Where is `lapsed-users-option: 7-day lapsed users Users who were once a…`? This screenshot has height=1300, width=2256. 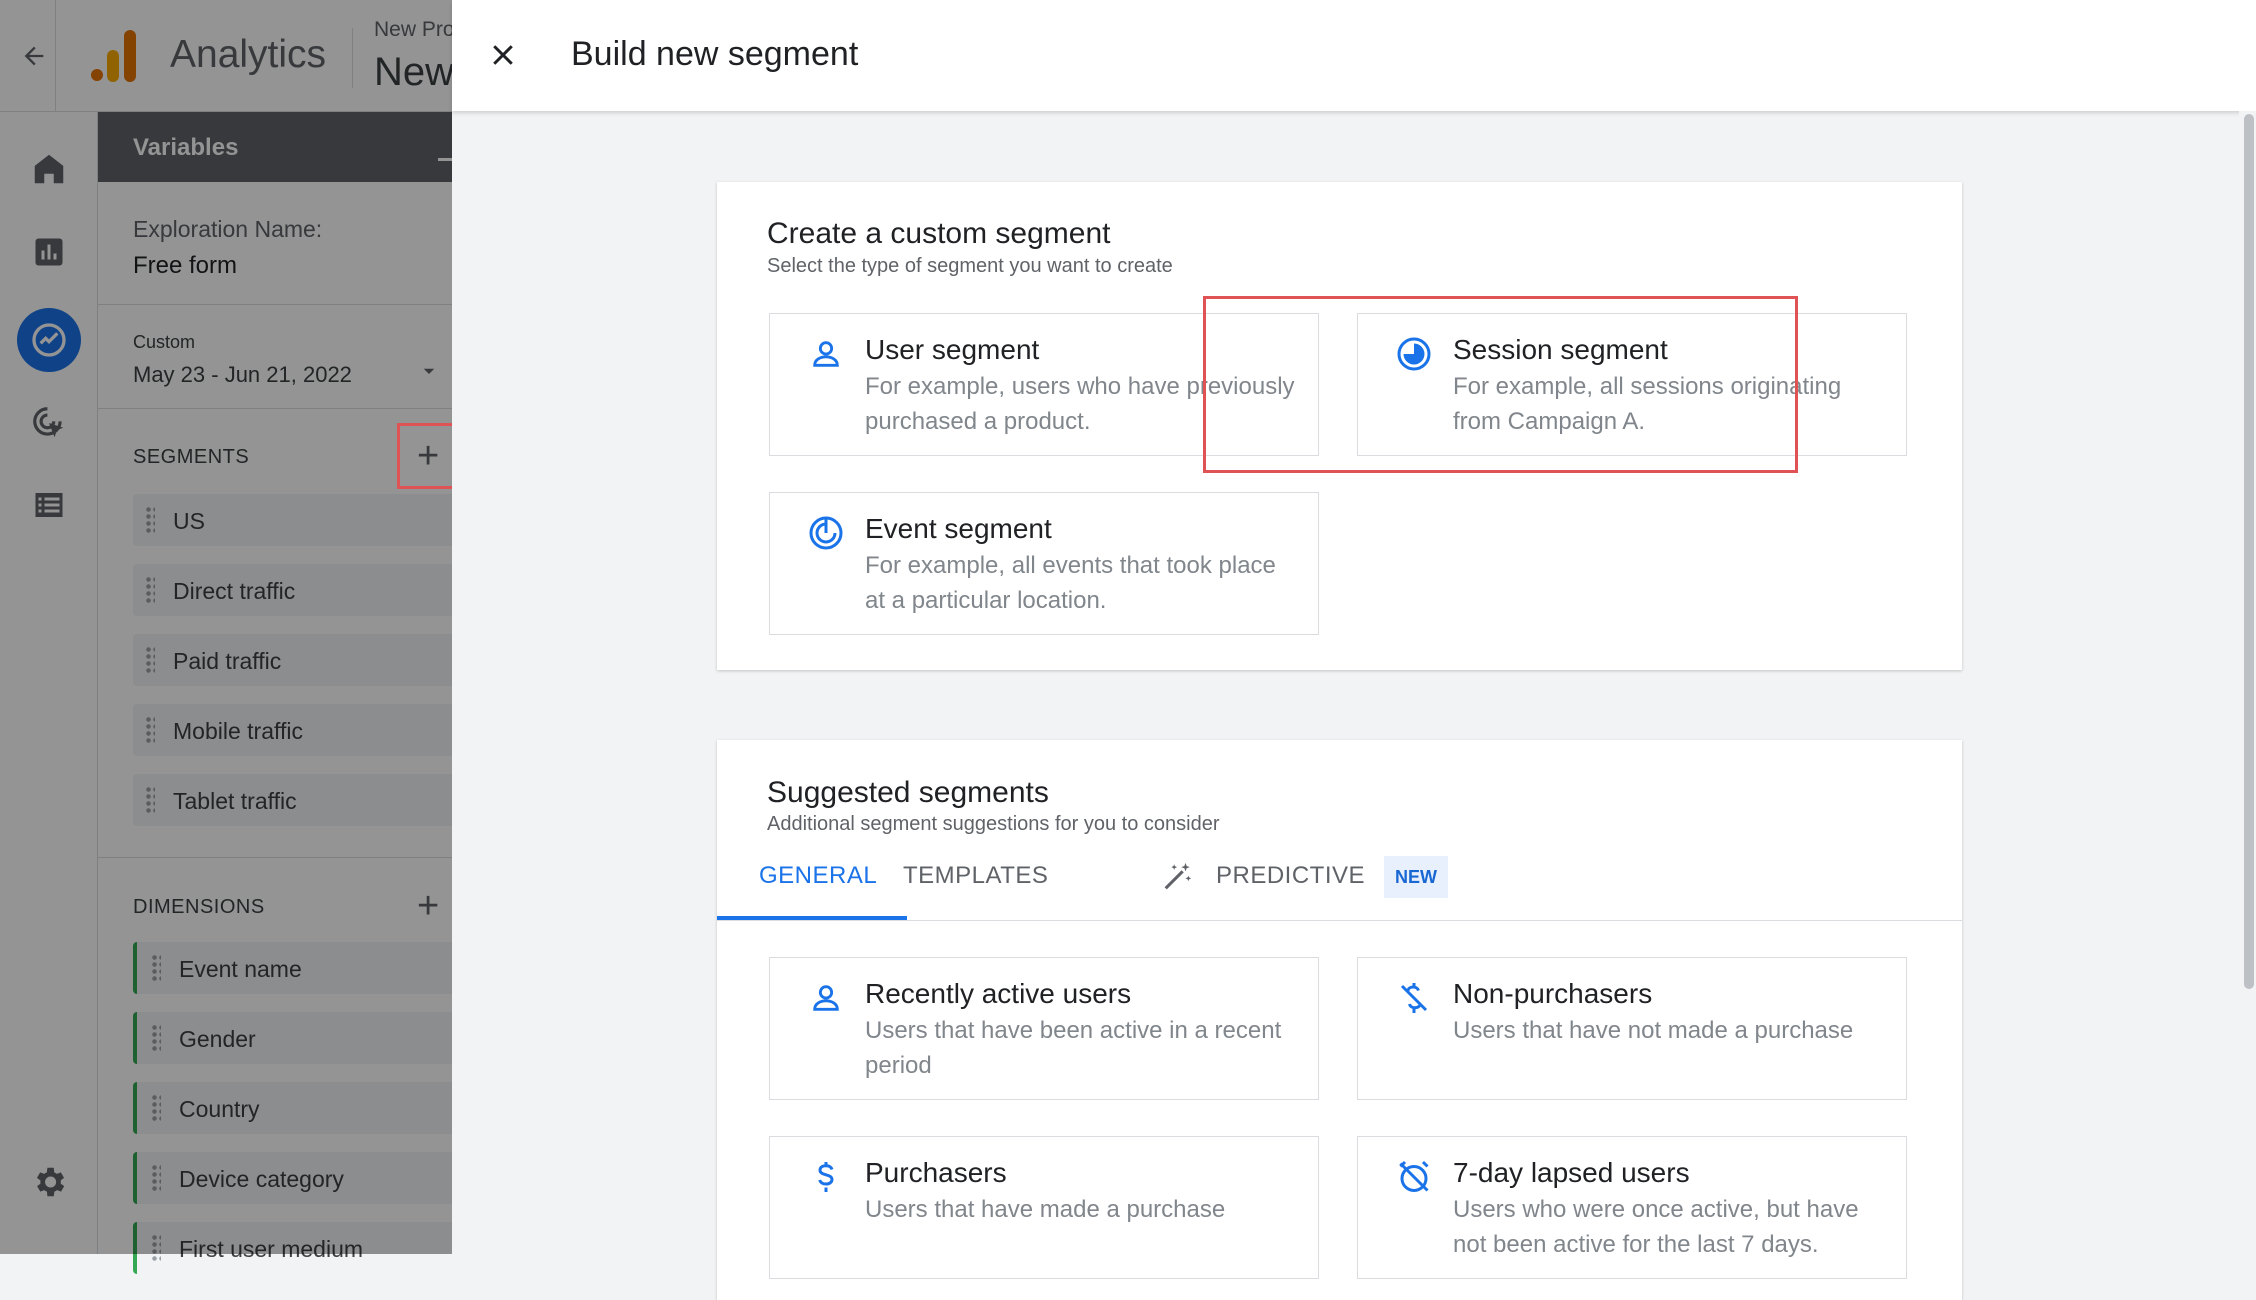 lapsed-users-option: 7-day lapsed users Users who were once a… is located at coordinates (1632, 1207).